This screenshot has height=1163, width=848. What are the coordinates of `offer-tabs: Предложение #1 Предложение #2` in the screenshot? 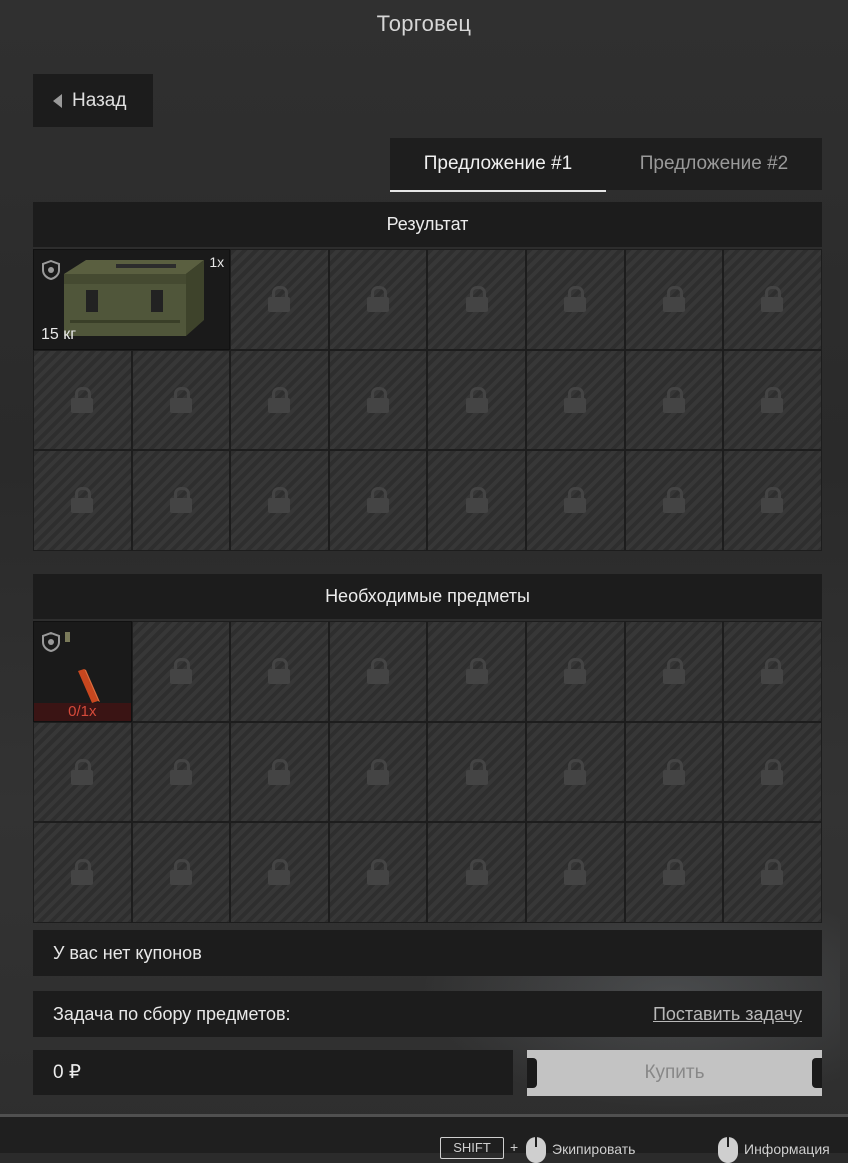 It's located at (606, 165).